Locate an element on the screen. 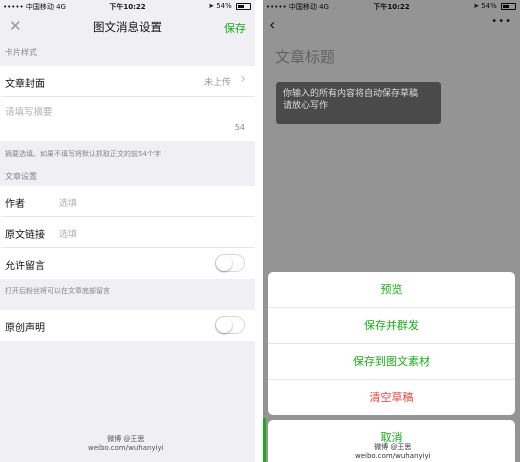  summary-input: 请填写摘要 is located at coordinates (29, 111).